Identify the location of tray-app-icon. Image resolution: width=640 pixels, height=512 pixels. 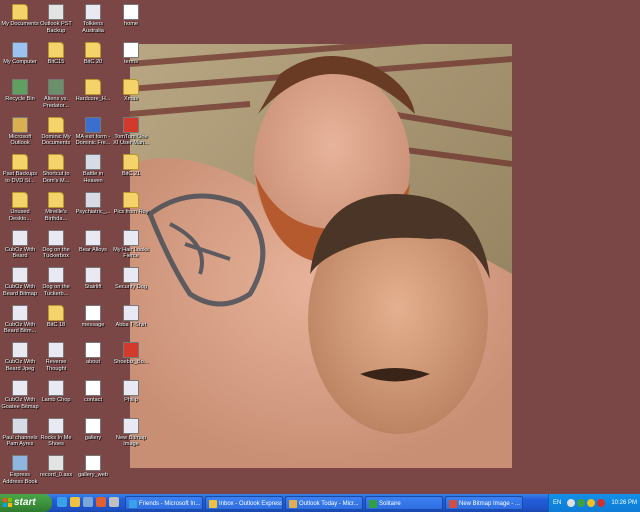
(571, 503).